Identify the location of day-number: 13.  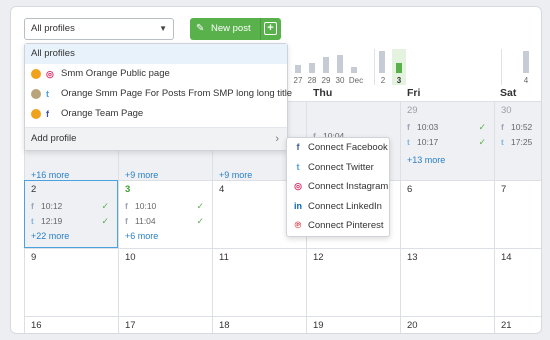
(412, 257).